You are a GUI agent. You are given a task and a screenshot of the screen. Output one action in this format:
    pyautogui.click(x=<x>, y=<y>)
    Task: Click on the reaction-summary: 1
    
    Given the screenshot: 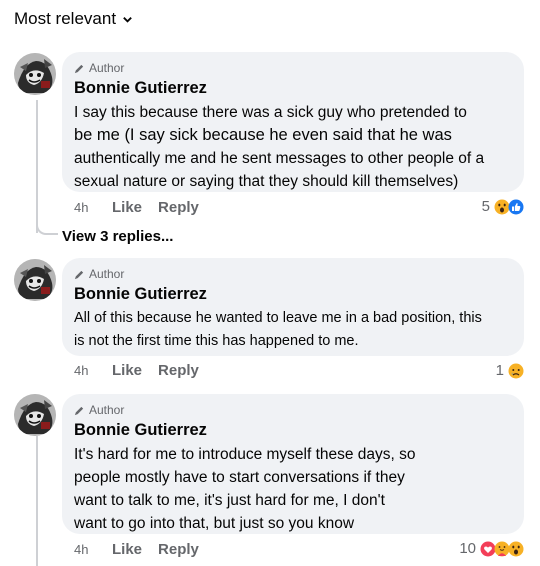 What is the action you would take?
    pyautogui.click(x=510, y=370)
    